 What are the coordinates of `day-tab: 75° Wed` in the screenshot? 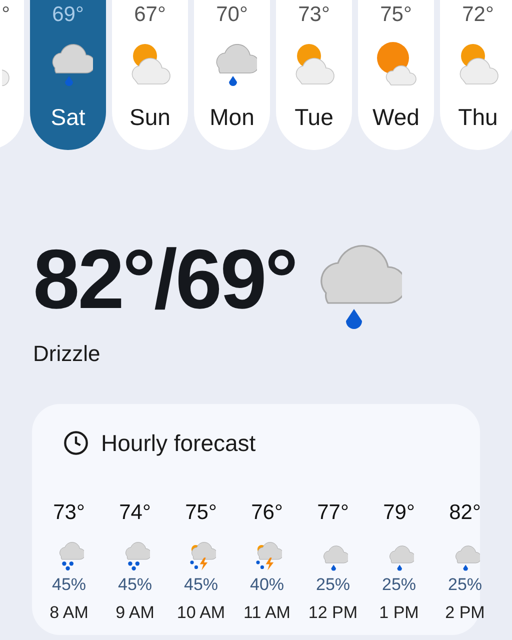 It's located at (396, 75).